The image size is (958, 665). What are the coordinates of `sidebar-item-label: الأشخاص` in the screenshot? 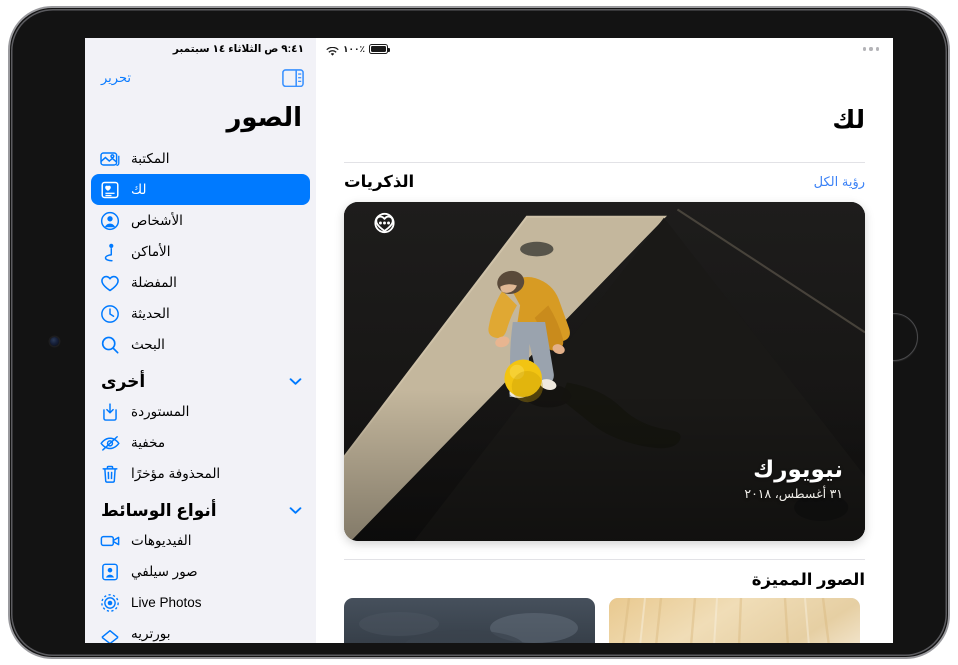 It's located at (157, 220).